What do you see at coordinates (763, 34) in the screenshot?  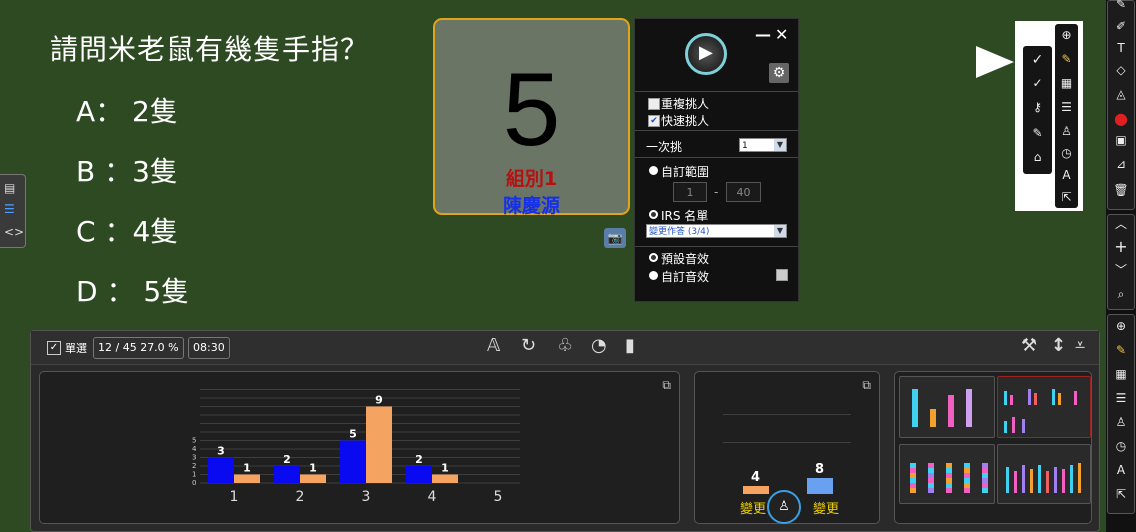 I see `minimize-button: —` at bounding box center [763, 34].